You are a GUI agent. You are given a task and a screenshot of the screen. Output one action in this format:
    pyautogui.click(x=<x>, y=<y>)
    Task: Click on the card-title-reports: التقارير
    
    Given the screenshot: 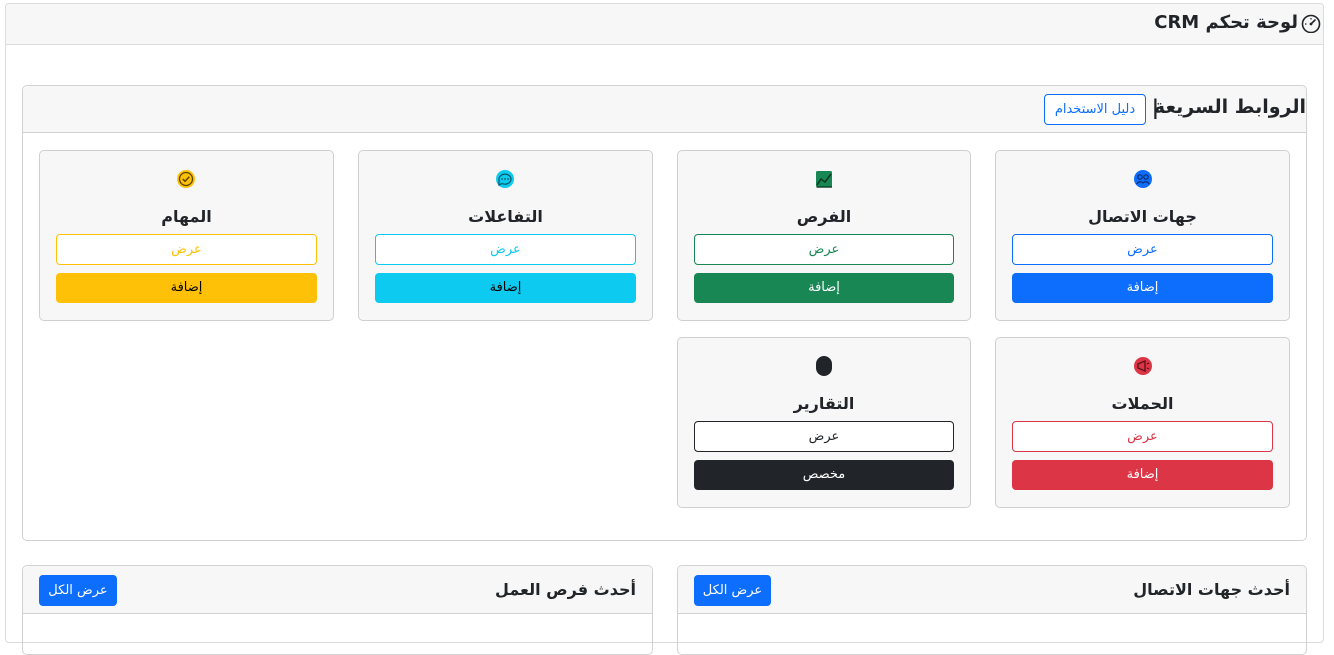 What is the action you would take?
    pyautogui.click(x=824, y=403)
    